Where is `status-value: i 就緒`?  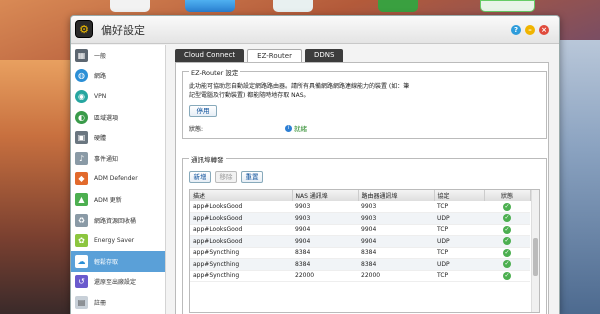 status-value: i 就緒 is located at coordinates (296, 128).